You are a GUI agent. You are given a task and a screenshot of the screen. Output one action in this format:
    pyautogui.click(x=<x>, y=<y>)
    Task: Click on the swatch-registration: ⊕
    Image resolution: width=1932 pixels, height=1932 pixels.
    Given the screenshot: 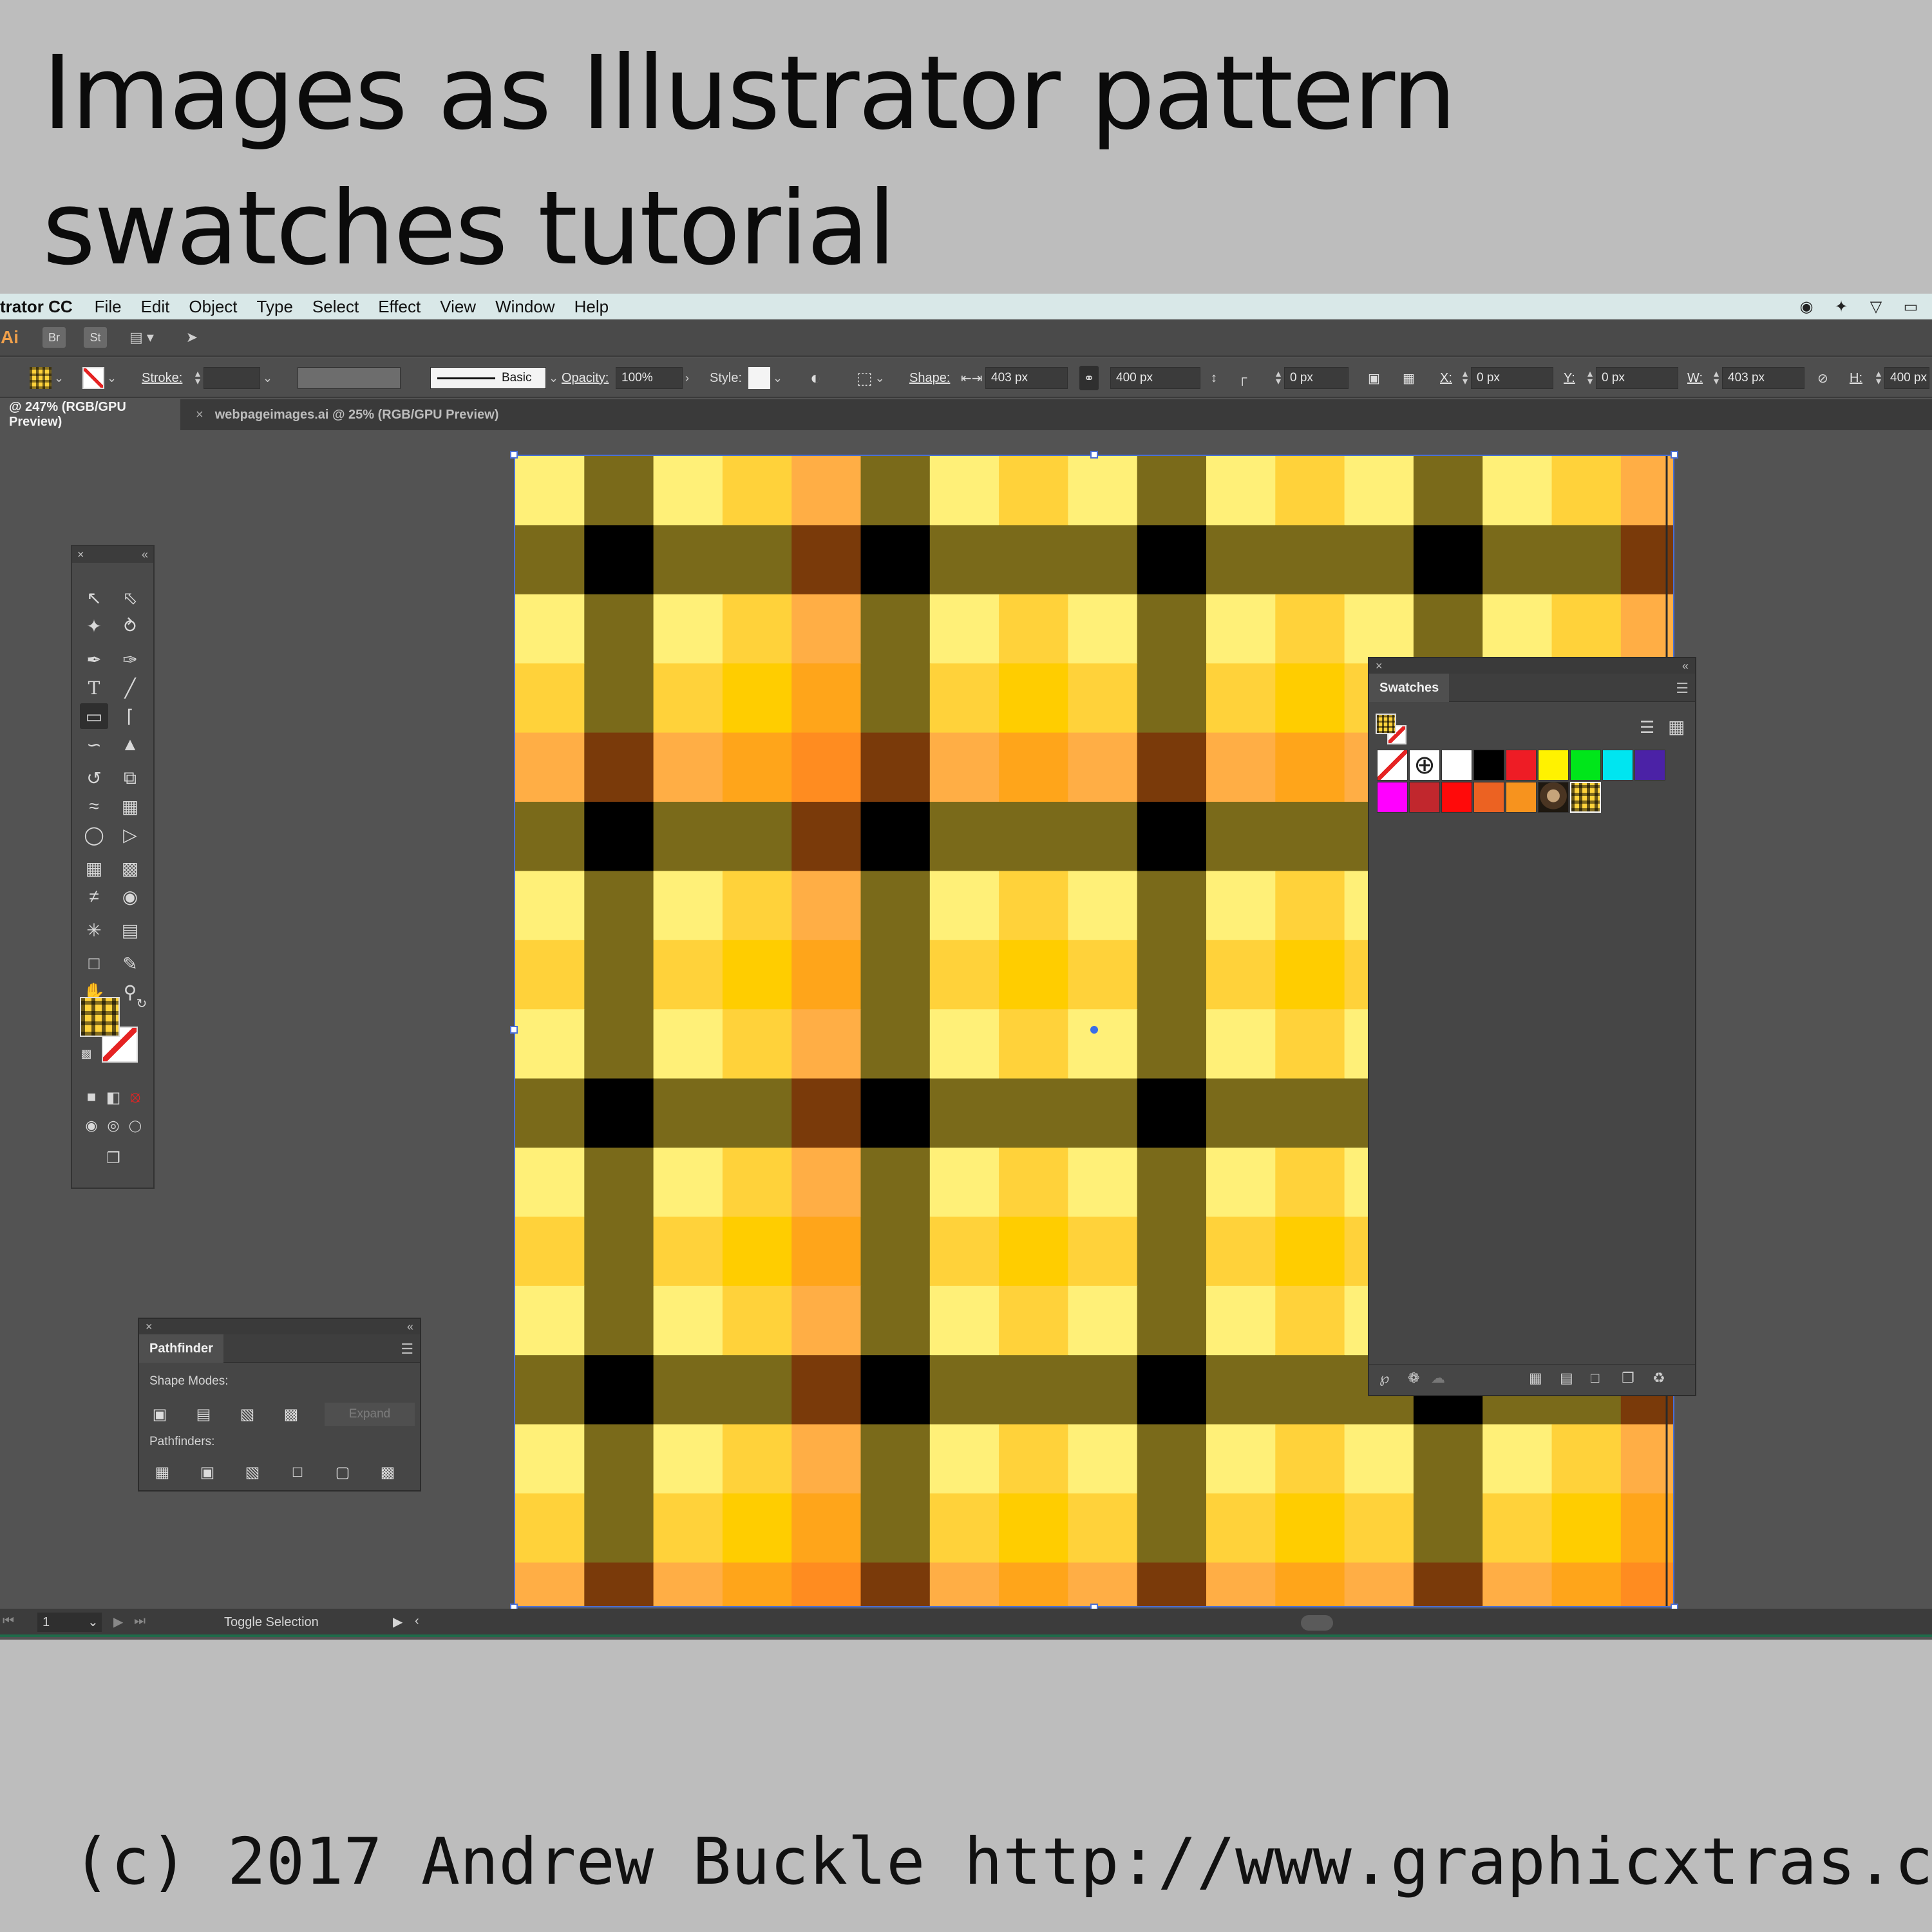 What is the action you would take?
    pyautogui.click(x=1424, y=765)
    